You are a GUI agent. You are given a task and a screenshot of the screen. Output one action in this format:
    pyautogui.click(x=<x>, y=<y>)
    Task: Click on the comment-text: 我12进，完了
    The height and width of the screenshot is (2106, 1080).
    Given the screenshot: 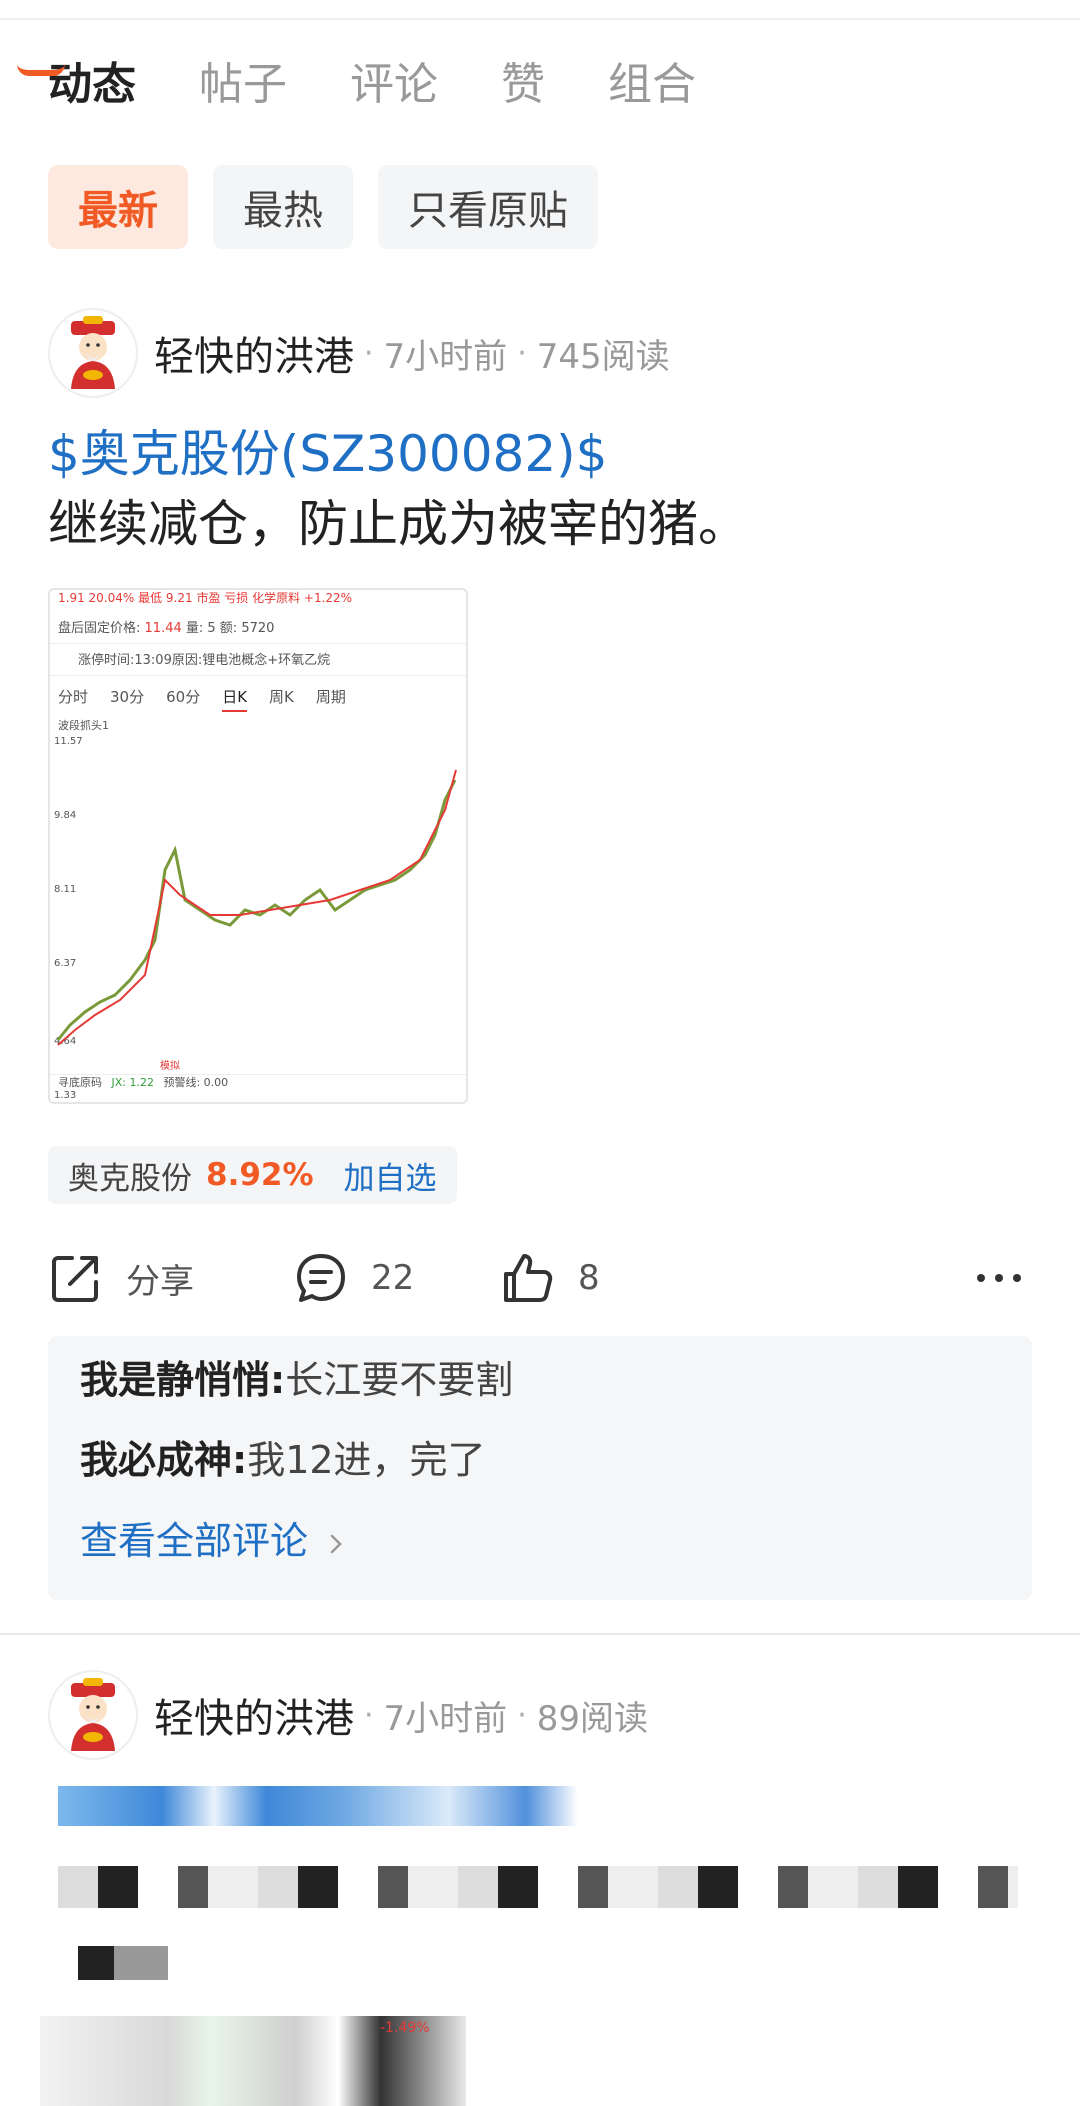 What is the action you would take?
    pyautogui.click(x=366, y=1460)
    